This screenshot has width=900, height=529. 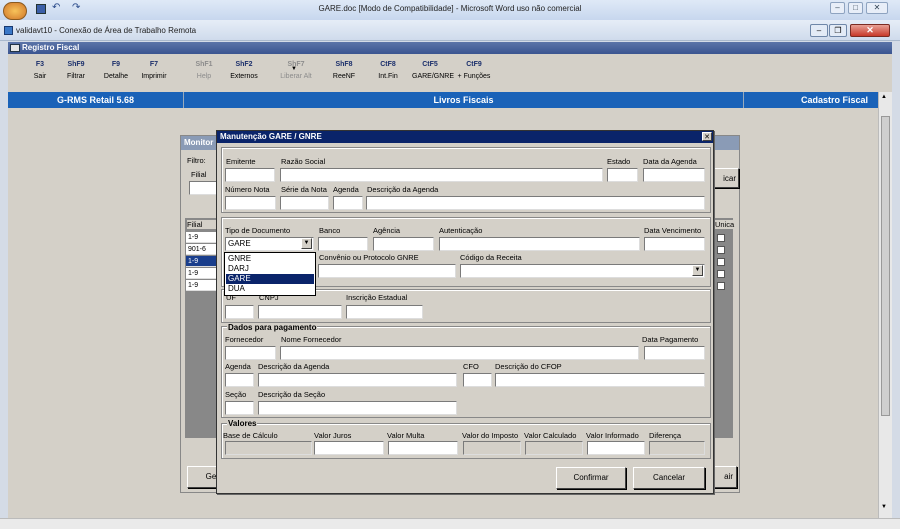 I want to click on valor-multa-input, so click(x=423, y=448).